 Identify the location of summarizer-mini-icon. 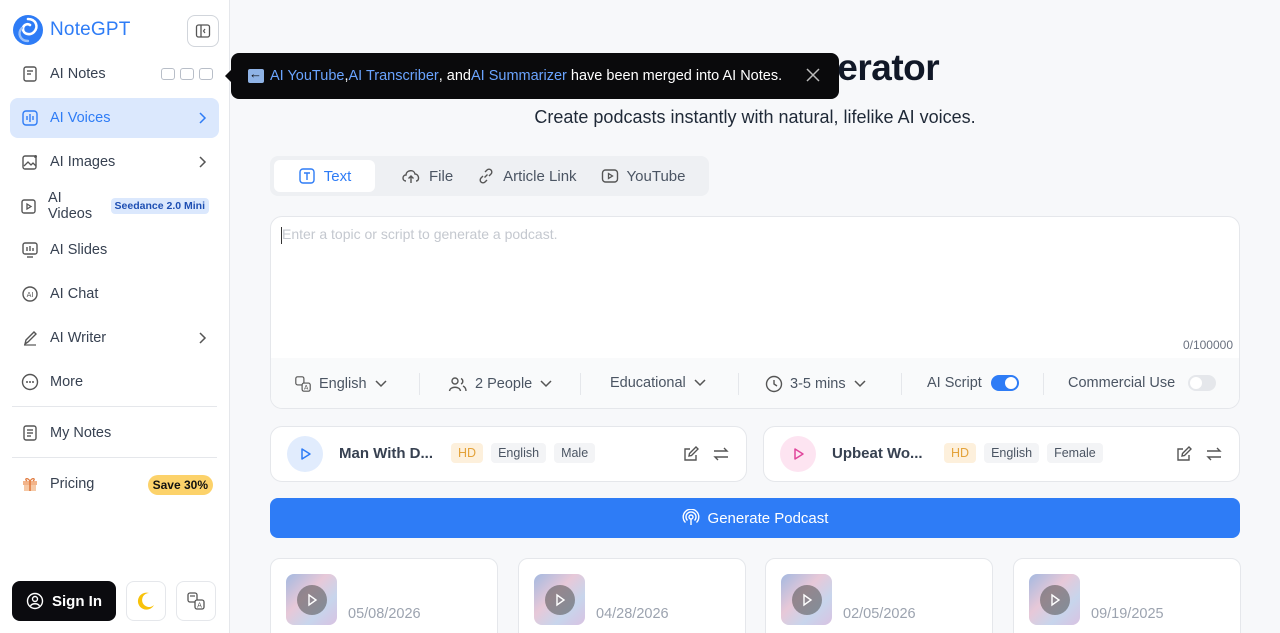
(206, 74).